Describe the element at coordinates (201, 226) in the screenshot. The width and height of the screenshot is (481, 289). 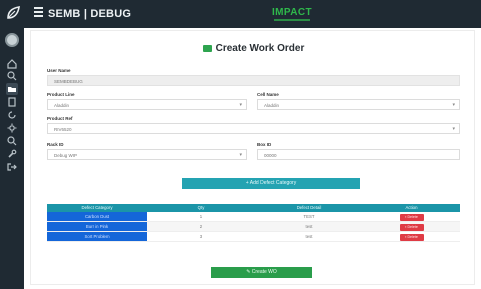
I see `qty-cell: 2` at that location.